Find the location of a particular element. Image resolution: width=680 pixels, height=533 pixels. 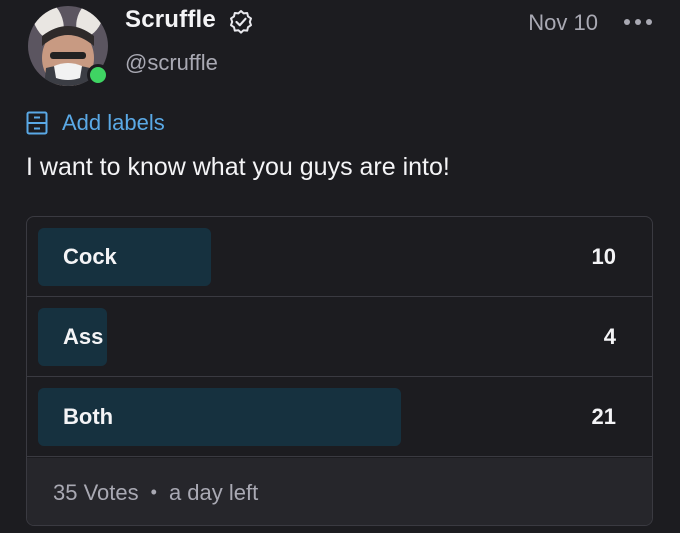

poll-footer: 35 Votes • a day left is located at coordinates (339, 491).